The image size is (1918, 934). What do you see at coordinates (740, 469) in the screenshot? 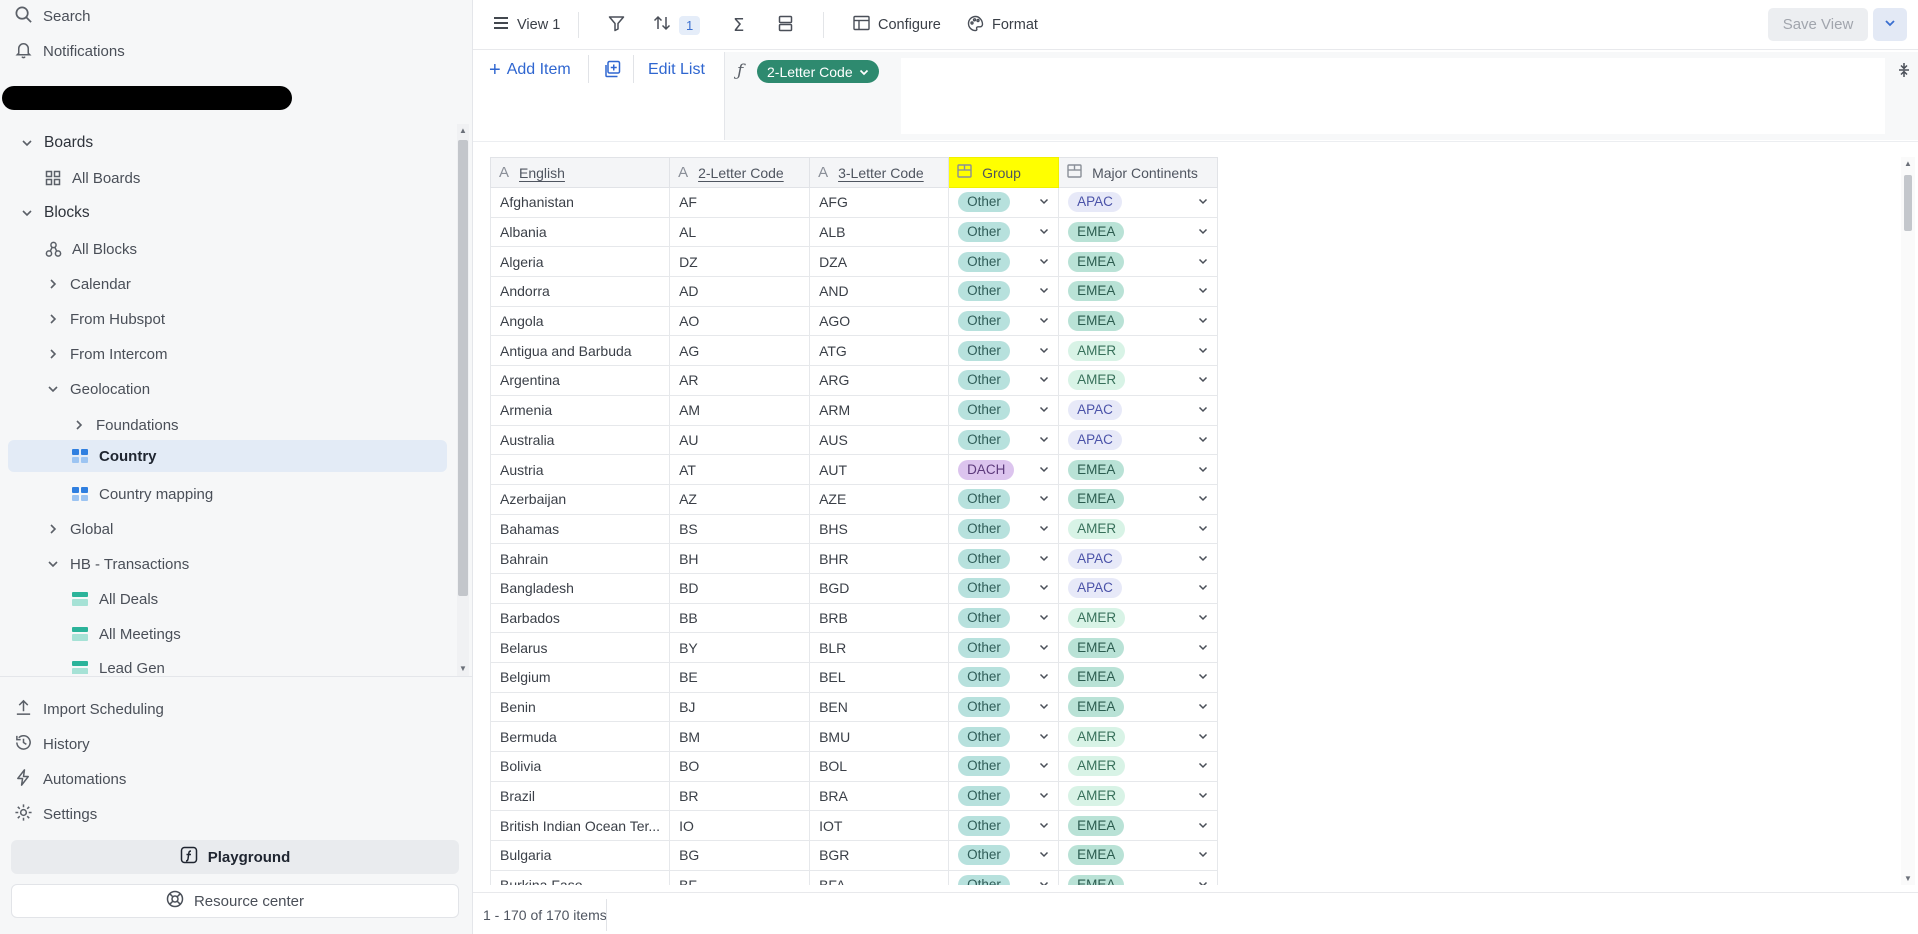
I see `cell-2-letter-code: AT` at bounding box center [740, 469].